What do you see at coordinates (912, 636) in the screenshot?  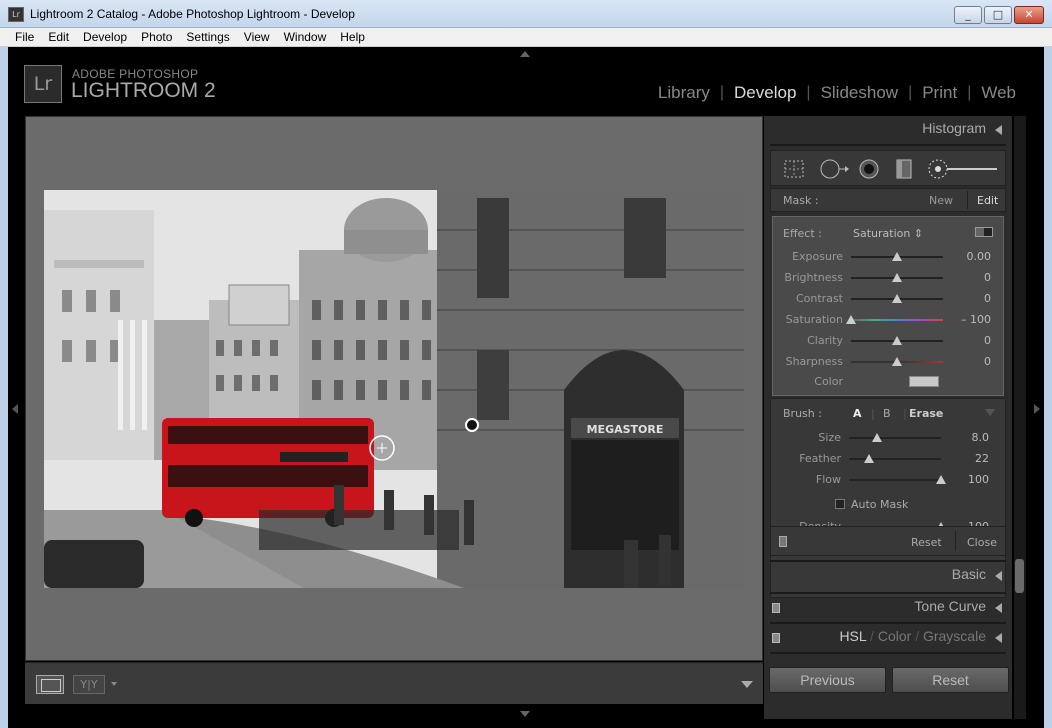 I see `hsl-tabs: HSL / Color / Grayscale` at bounding box center [912, 636].